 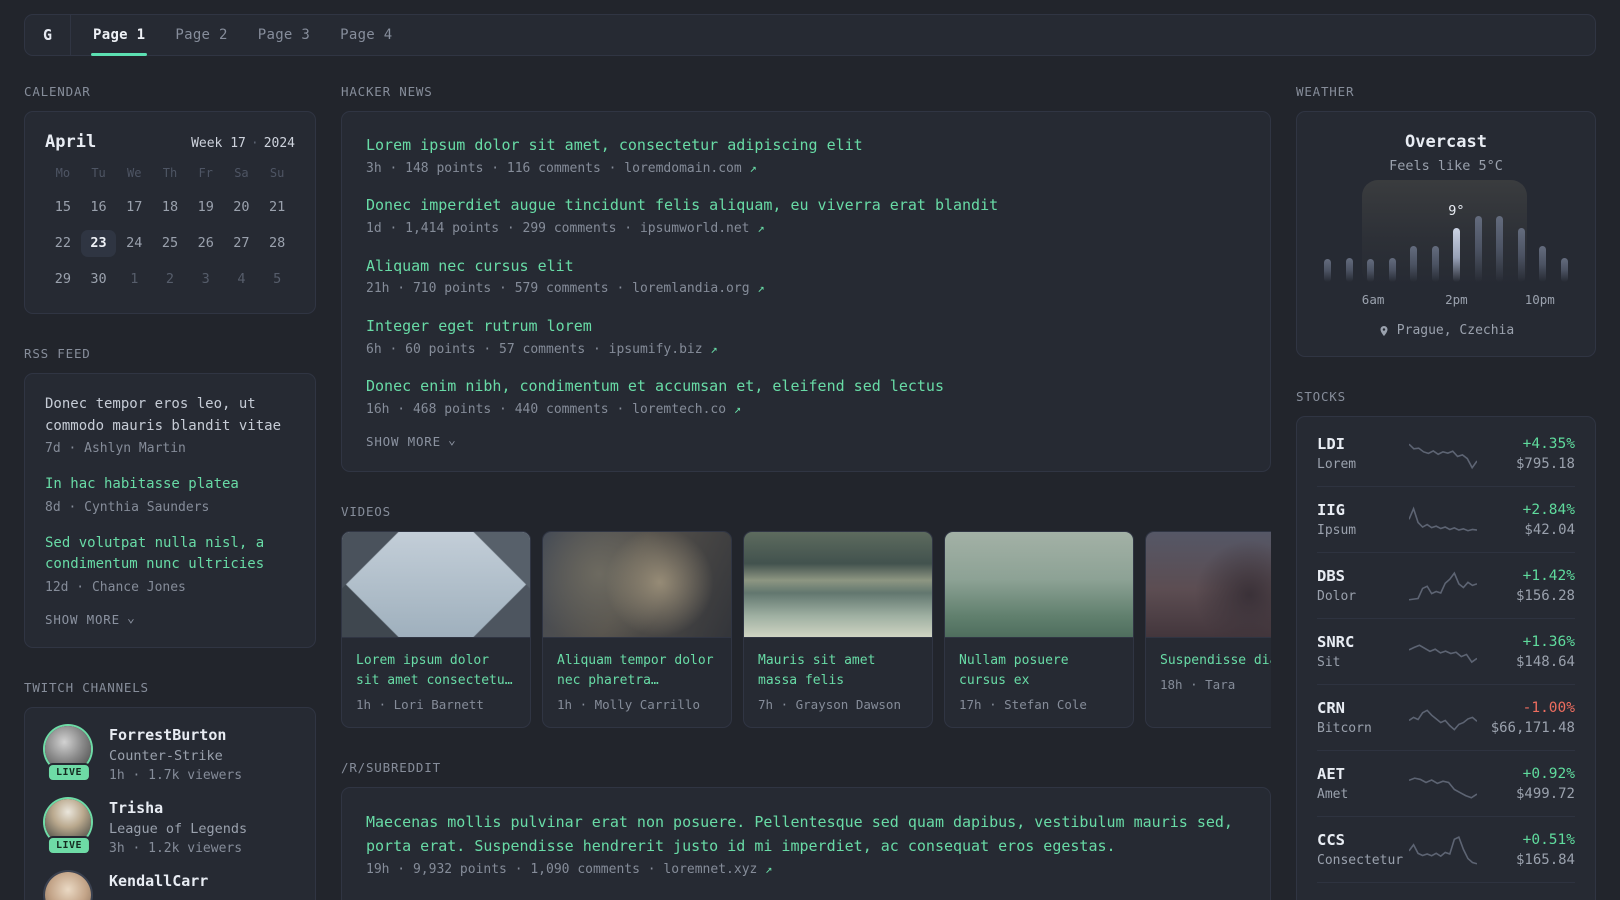 What do you see at coordinates (1337, 464) in the screenshot?
I see `stock-name: Lorem` at bounding box center [1337, 464].